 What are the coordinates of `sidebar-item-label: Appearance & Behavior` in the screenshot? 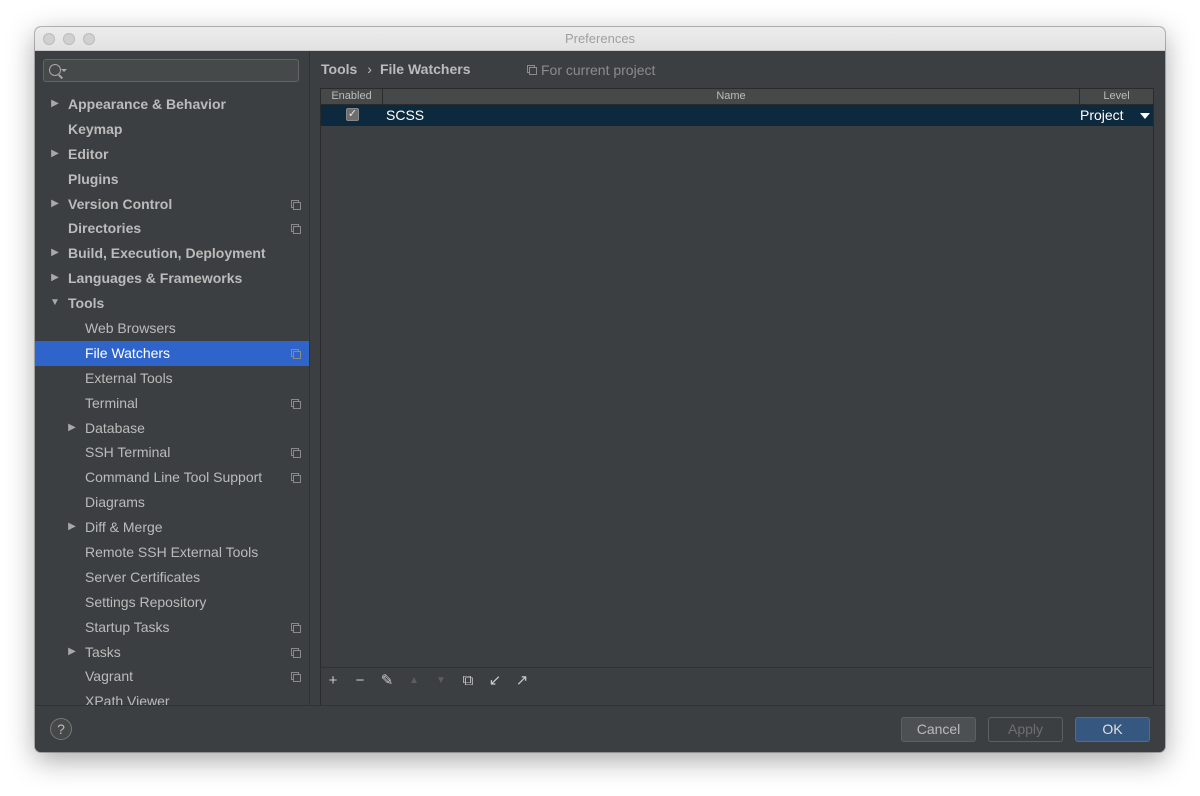 It's located at (147, 104).